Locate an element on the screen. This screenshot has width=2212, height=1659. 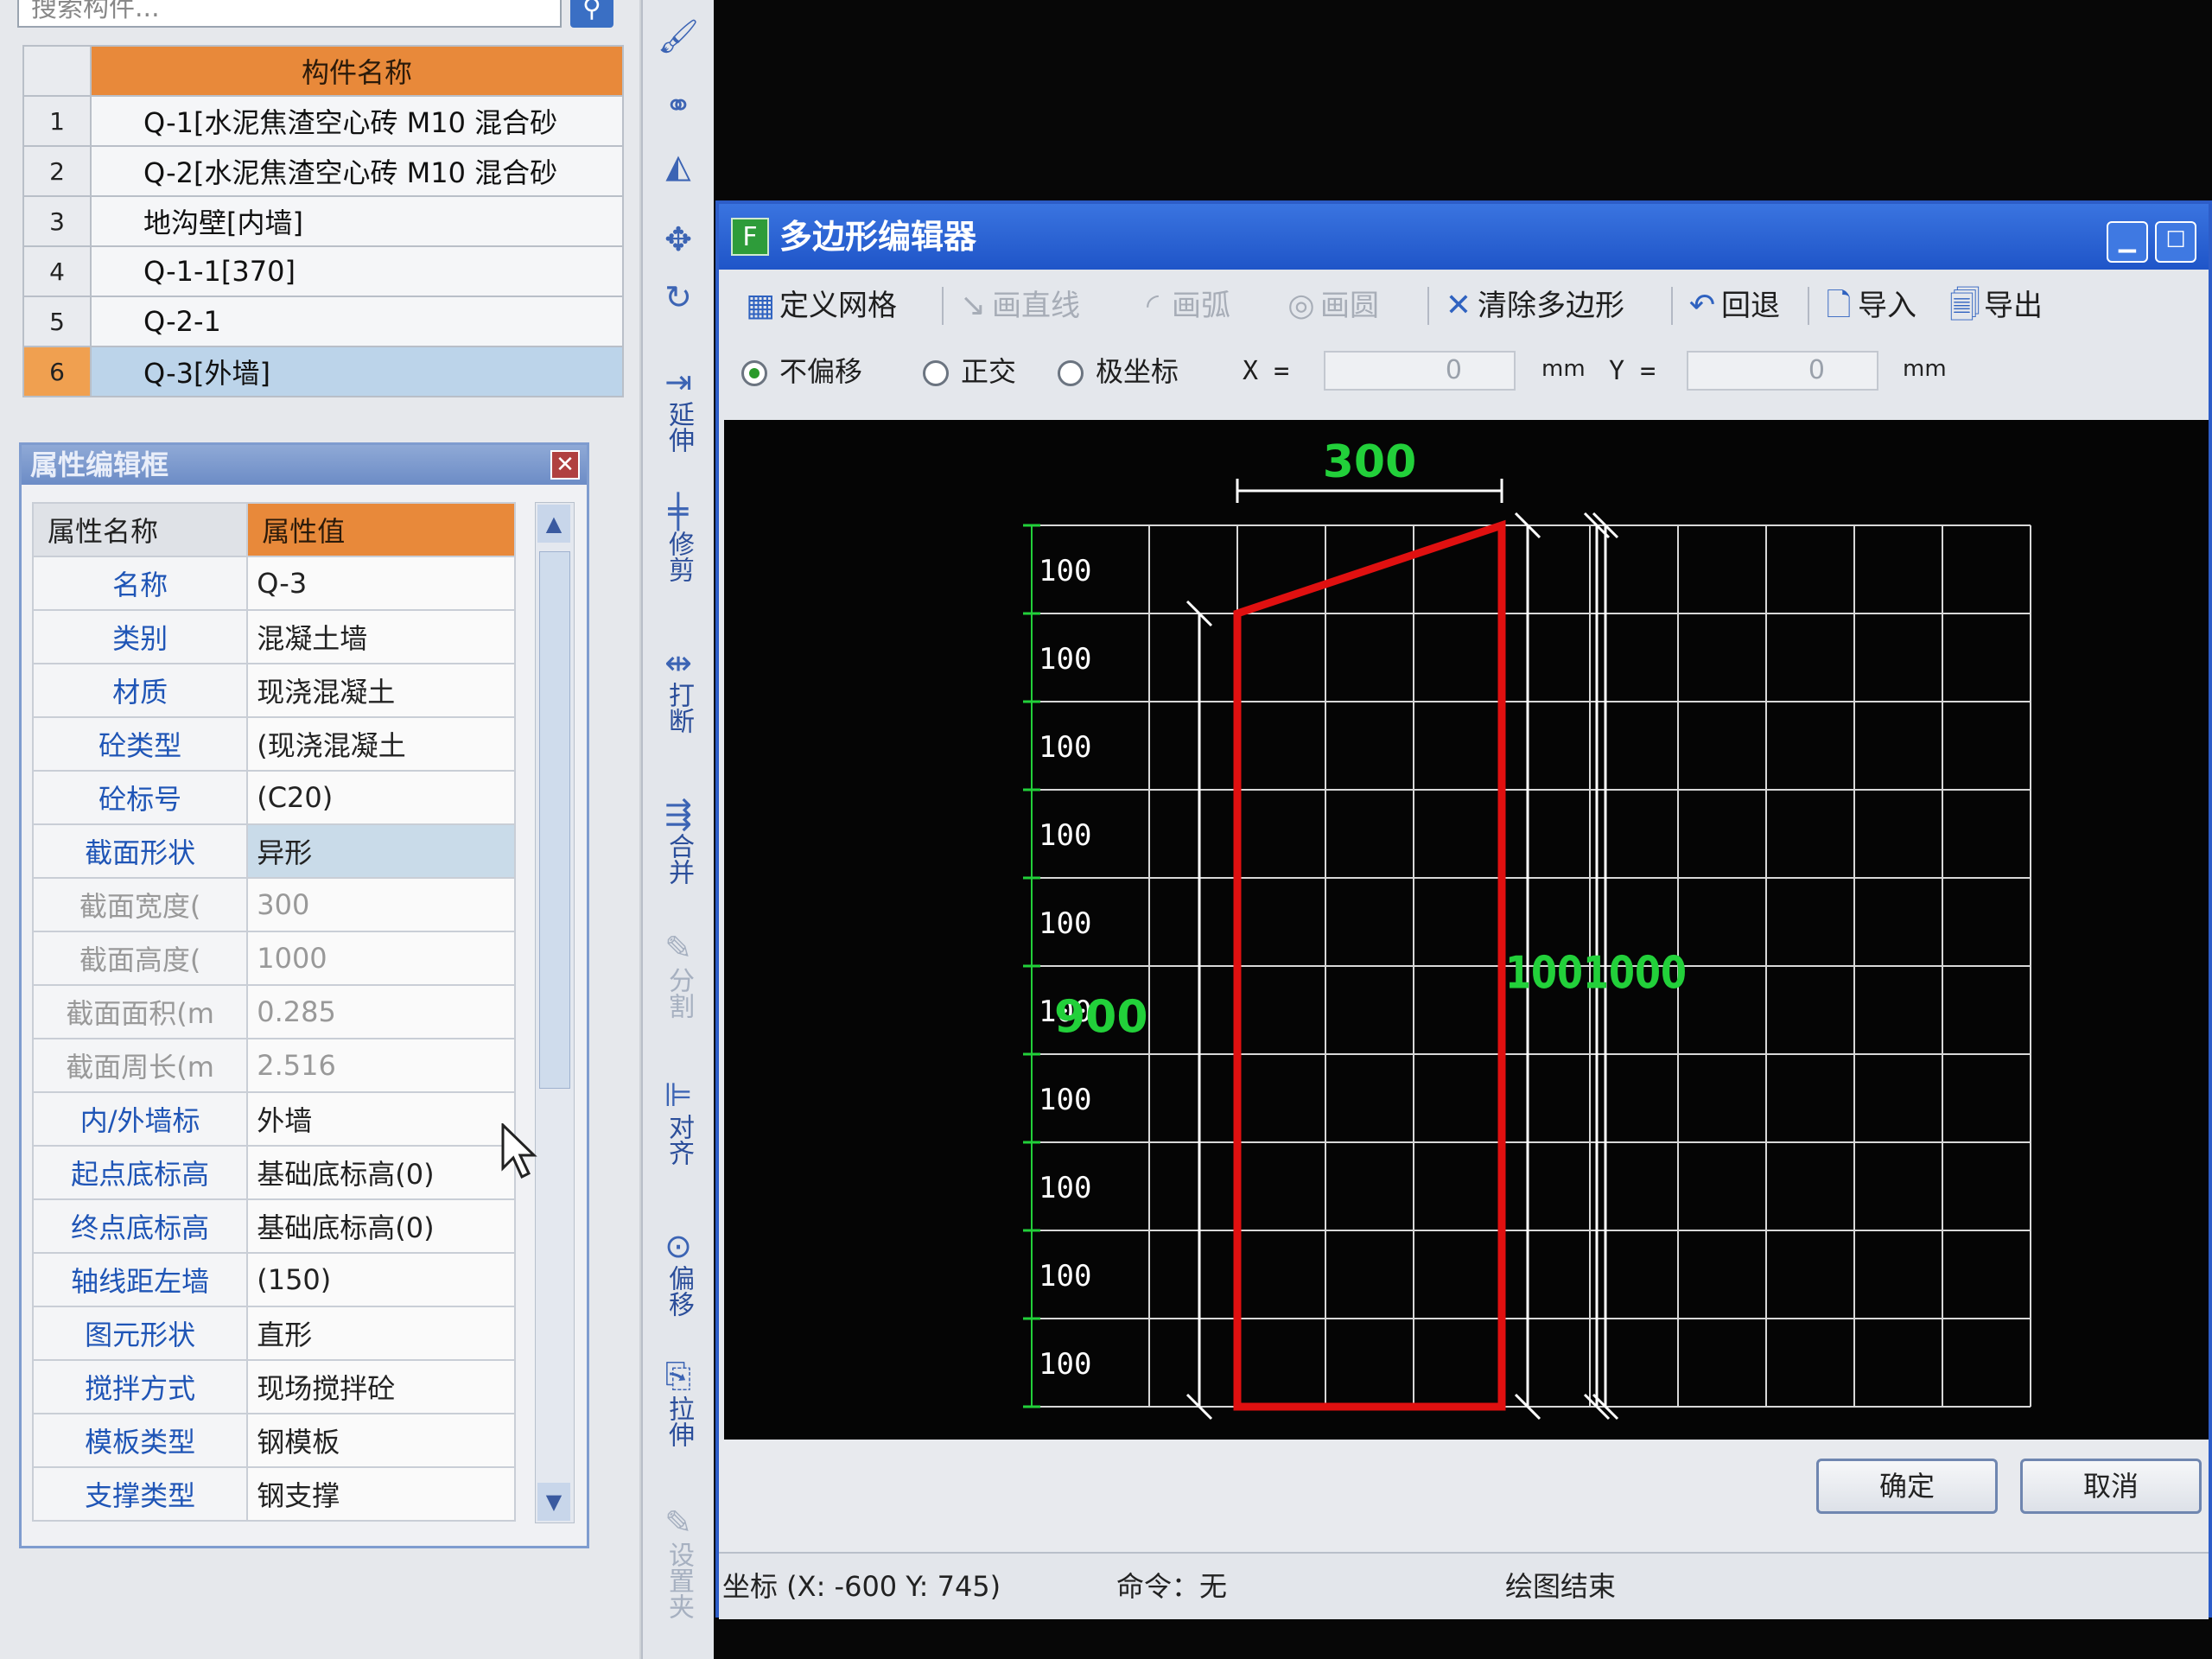
radio-no-offset: 不偏移 is located at coordinates (801, 371).